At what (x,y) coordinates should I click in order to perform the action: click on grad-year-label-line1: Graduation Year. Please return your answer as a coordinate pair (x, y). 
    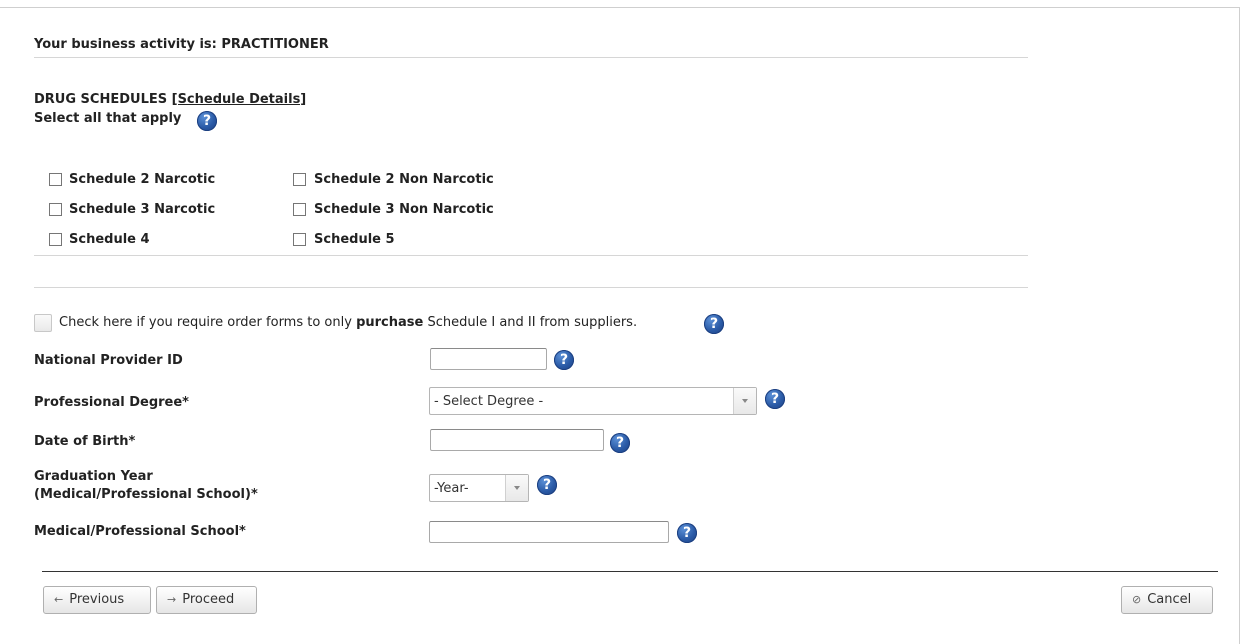
    Looking at the image, I should click on (93, 476).